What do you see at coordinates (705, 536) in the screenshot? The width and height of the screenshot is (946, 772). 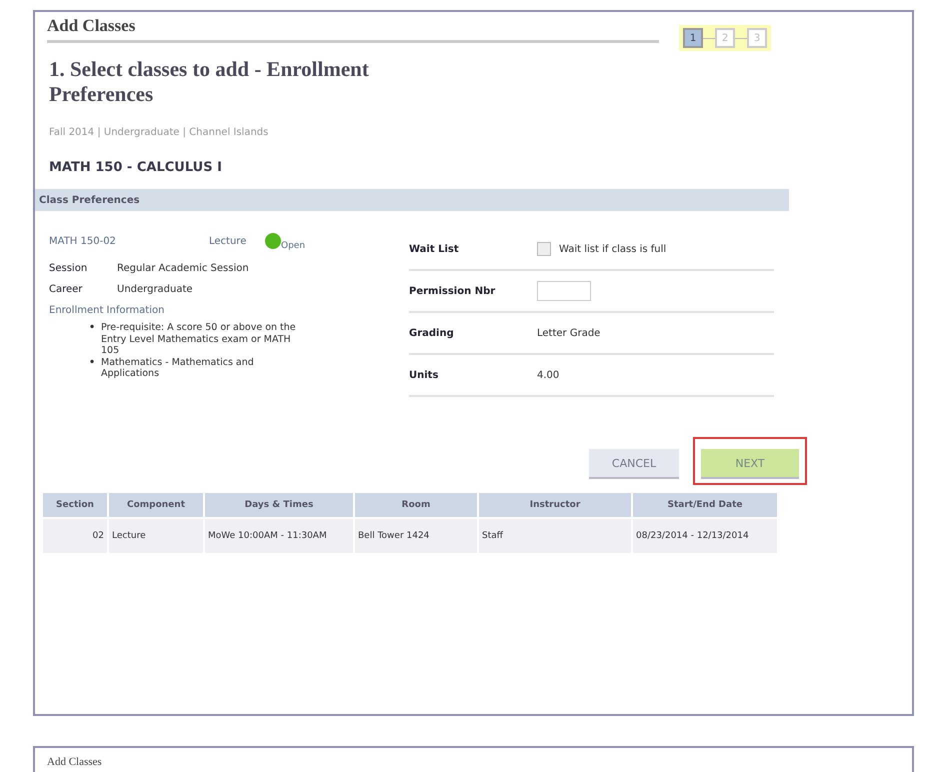 I see `table-cell: 08/23/2014 - 12/13/2014` at bounding box center [705, 536].